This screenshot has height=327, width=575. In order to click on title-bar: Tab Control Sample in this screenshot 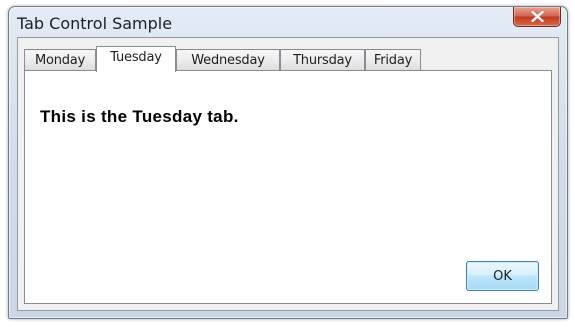, I will do `click(288, 22)`.